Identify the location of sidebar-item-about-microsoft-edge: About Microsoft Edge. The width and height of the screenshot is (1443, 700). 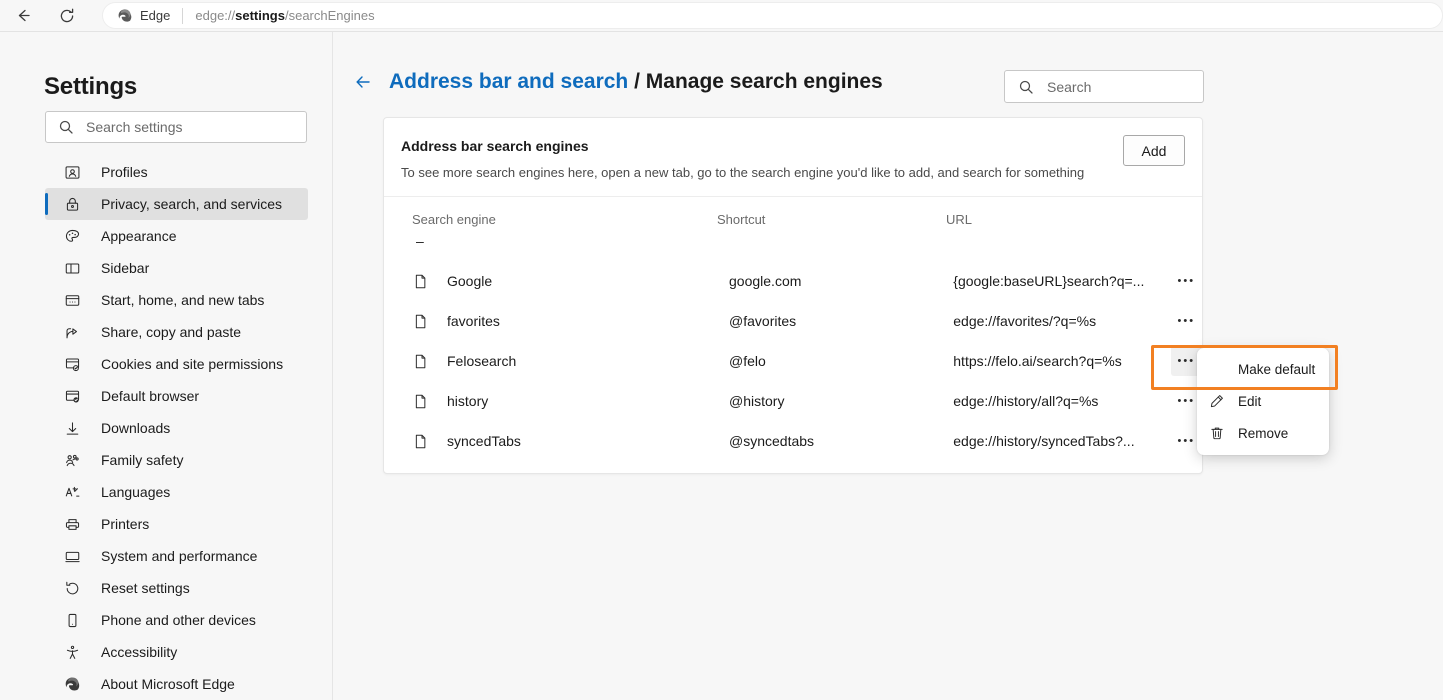
(176, 684).